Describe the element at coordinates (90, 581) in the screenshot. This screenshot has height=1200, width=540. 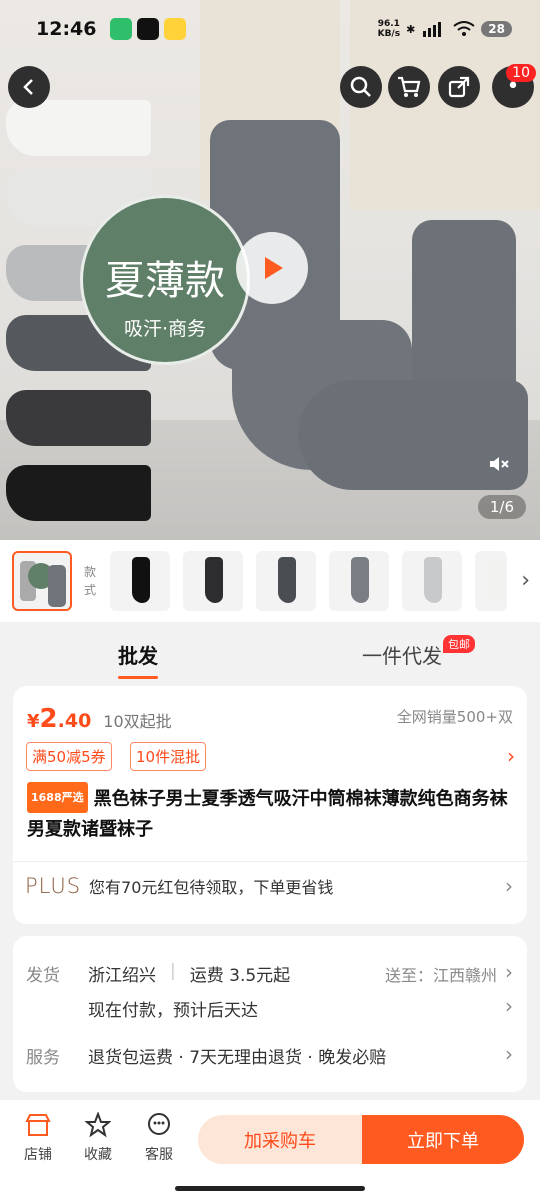
I see `style-label: 款式` at that location.